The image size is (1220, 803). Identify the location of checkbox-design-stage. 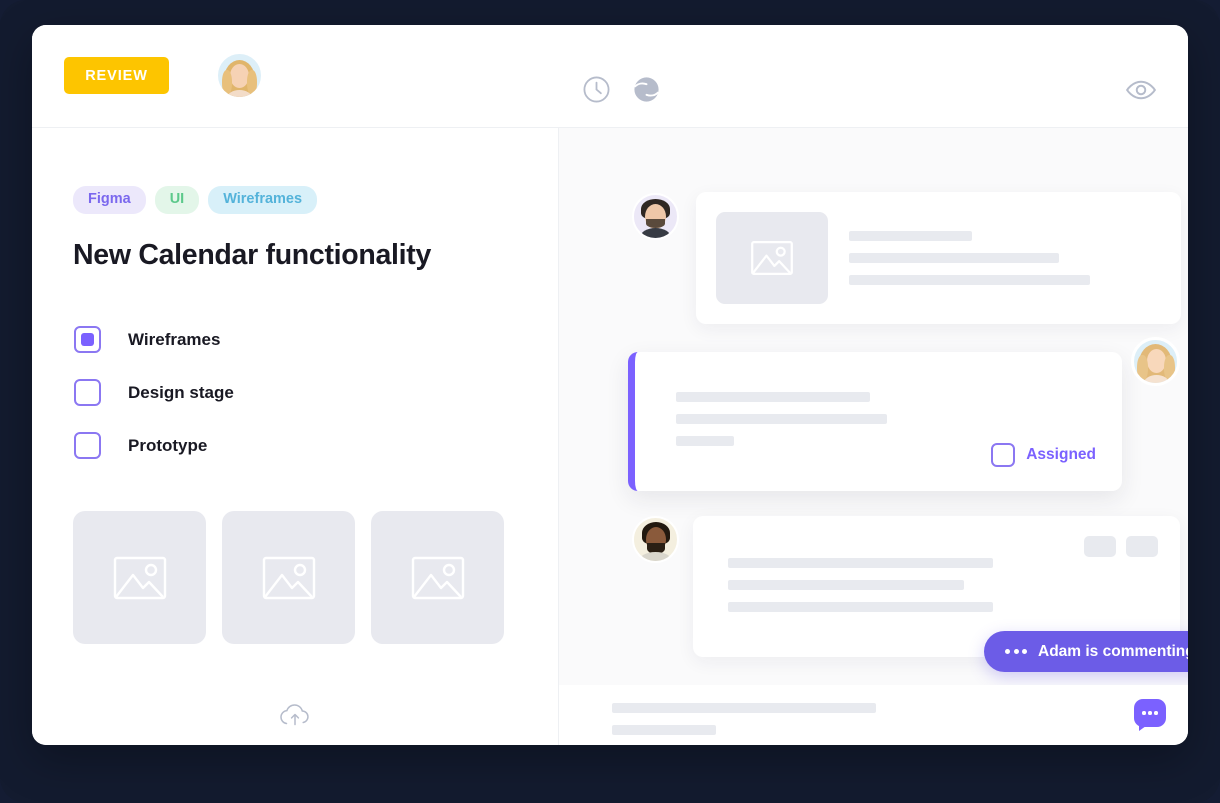
(87, 392).